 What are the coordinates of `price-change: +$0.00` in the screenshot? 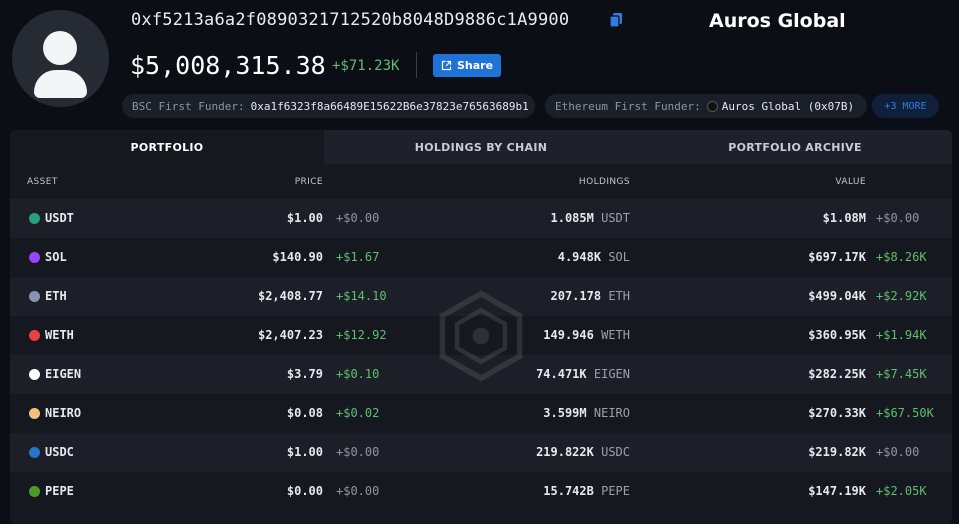 It's located at (358, 452).